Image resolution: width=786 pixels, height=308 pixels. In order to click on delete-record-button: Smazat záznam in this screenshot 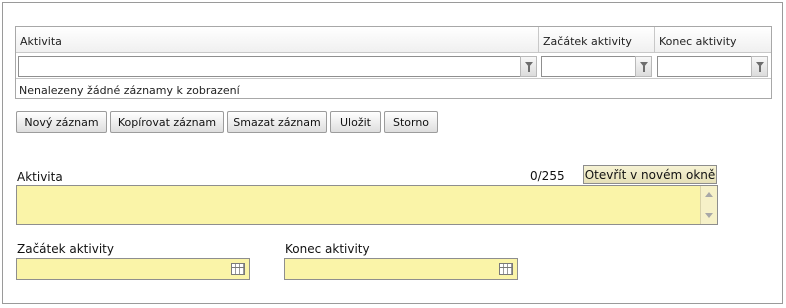, I will do `click(277, 122)`.